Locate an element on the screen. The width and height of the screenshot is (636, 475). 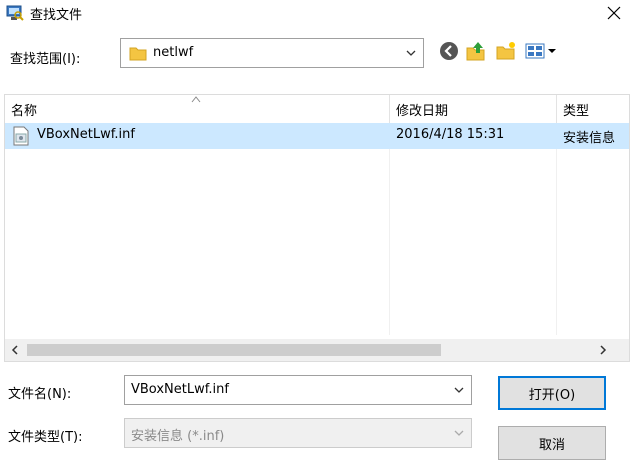
view-menu-icon is located at coordinates (541, 51).